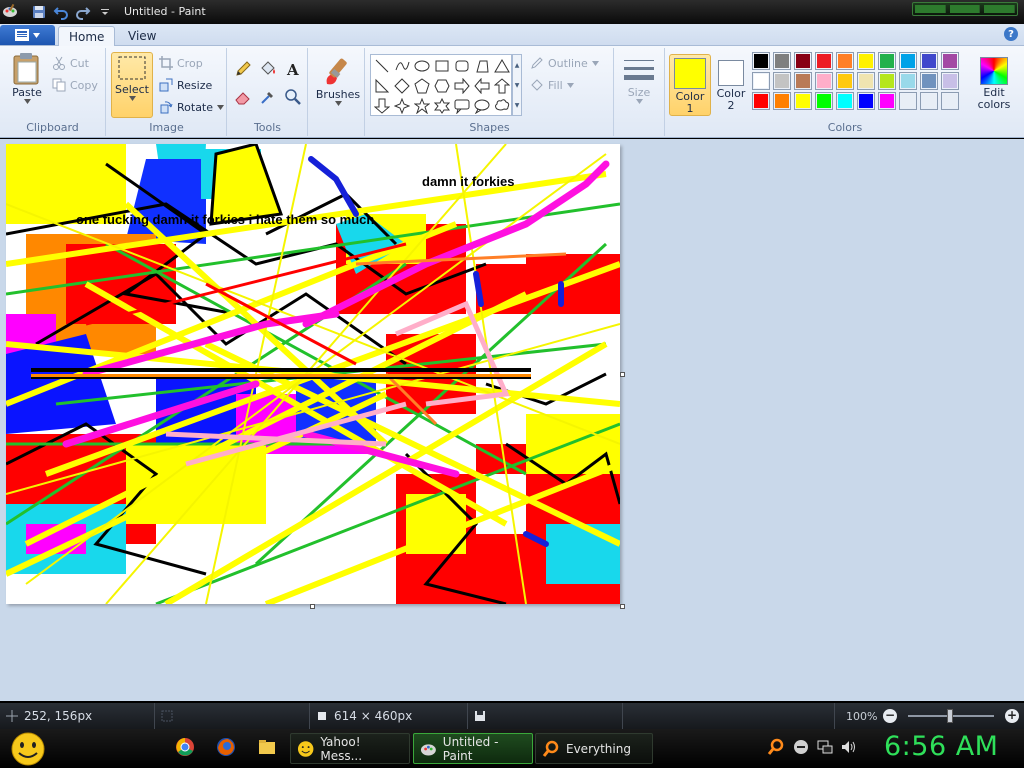 This screenshot has height=768, width=1024. I want to click on outline-button: Outline, so click(564, 63).